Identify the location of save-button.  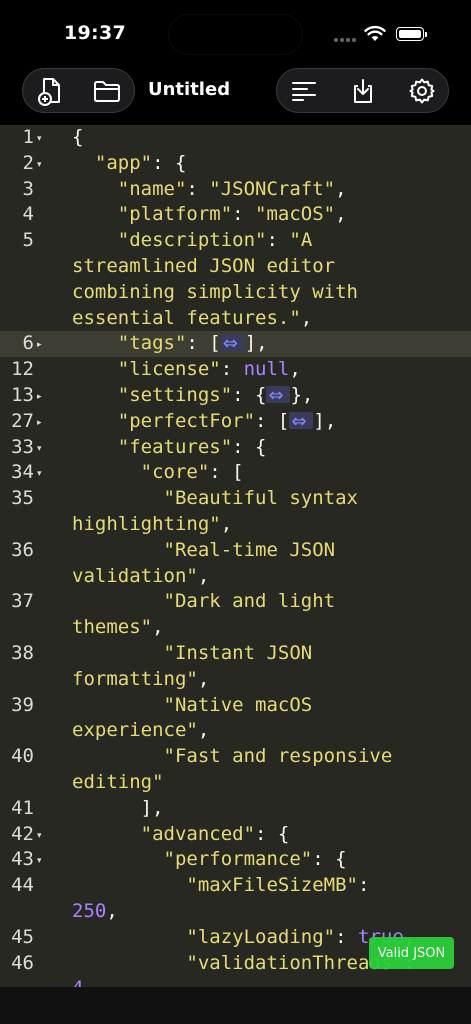
(363, 90).